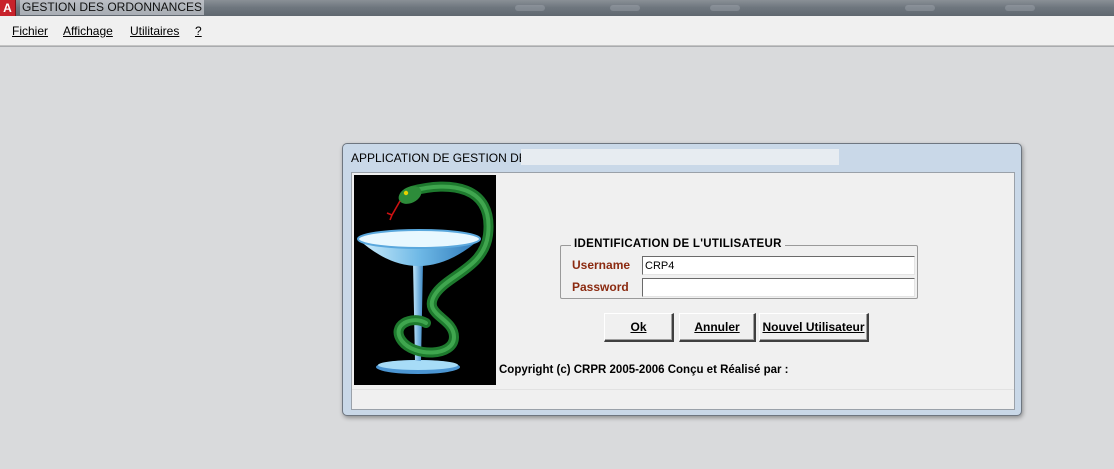 The image size is (1114, 469). What do you see at coordinates (601, 265) in the screenshot?
I see `username-label: Username` at bounding box center [601, 265].